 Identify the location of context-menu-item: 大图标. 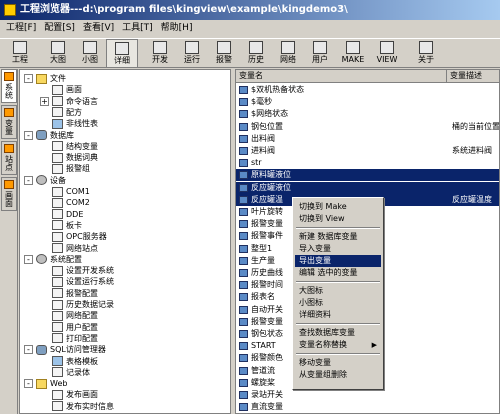
(338, 291).